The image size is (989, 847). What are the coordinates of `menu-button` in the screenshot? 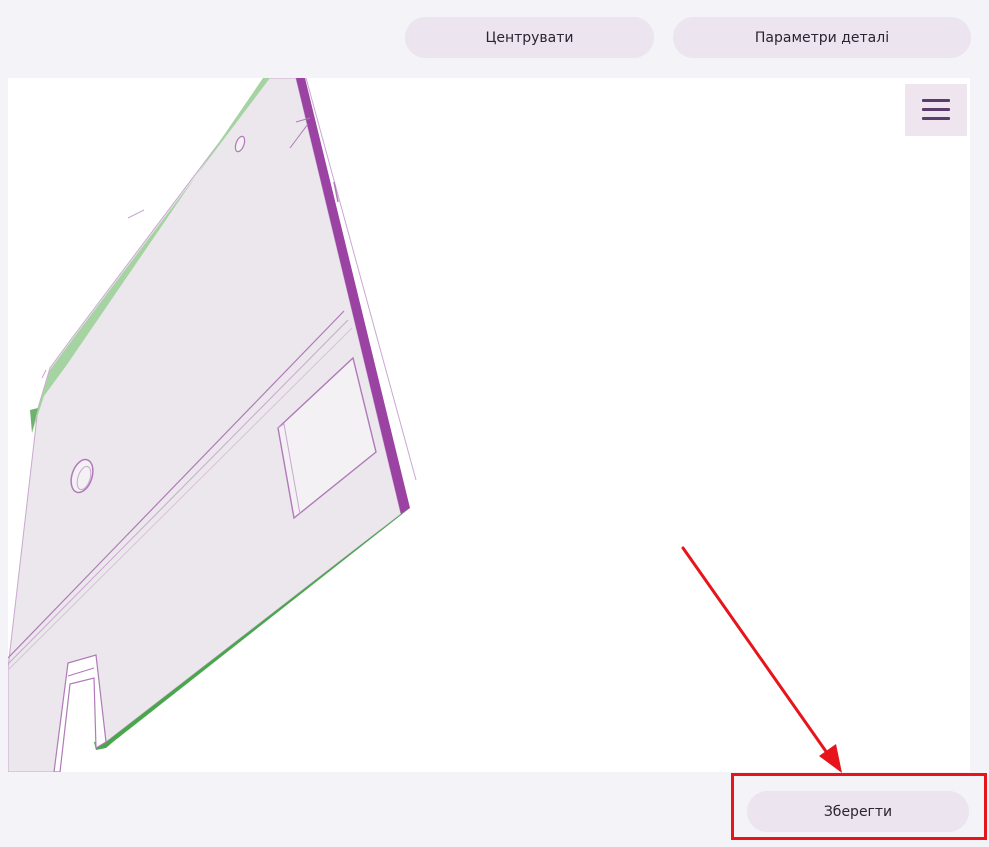 It's located at (936, 110).